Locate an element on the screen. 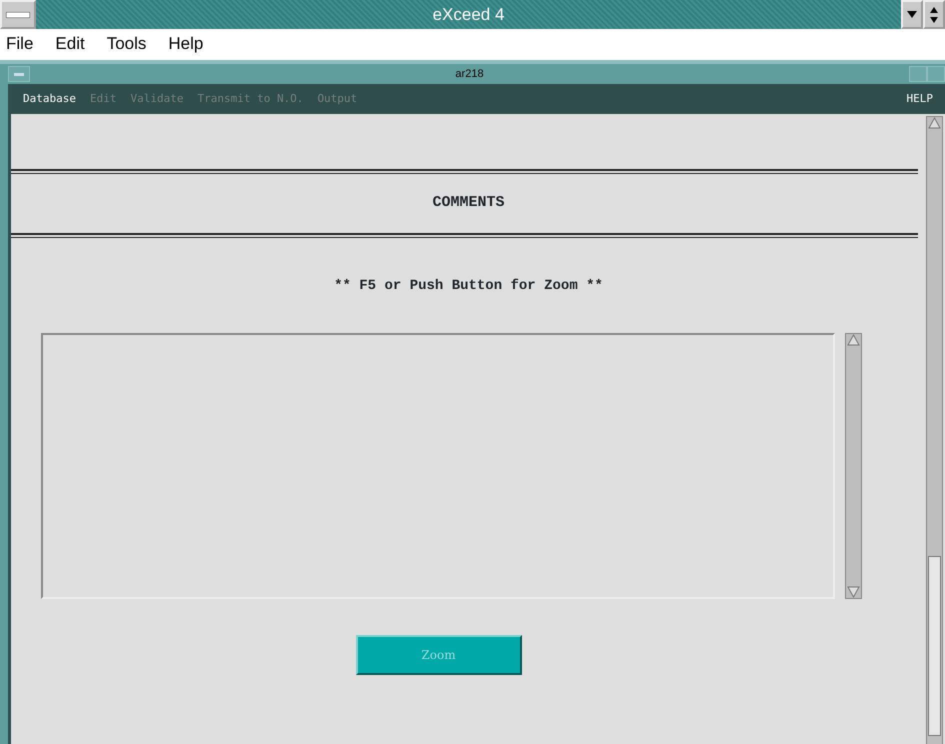 Image resolution: width=945 pixels, height=744 pixels. scrollbar-thumb is located at coordinates (934, 646).